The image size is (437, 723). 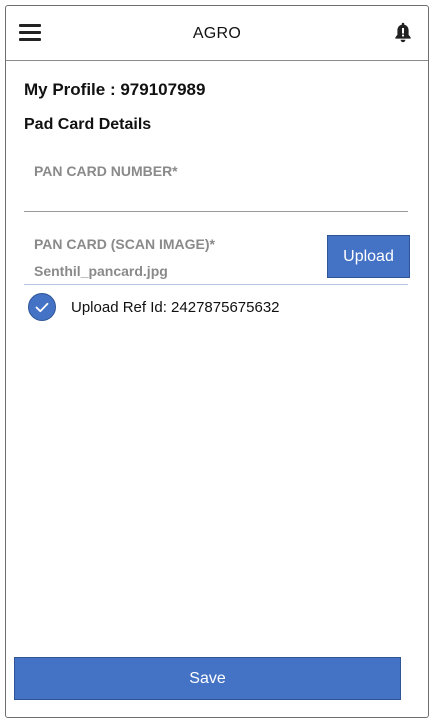 What do you see at coordinates (368, 256) in the screenshot?
I see `upload-button: Upload` at bounding box center [368, 256].